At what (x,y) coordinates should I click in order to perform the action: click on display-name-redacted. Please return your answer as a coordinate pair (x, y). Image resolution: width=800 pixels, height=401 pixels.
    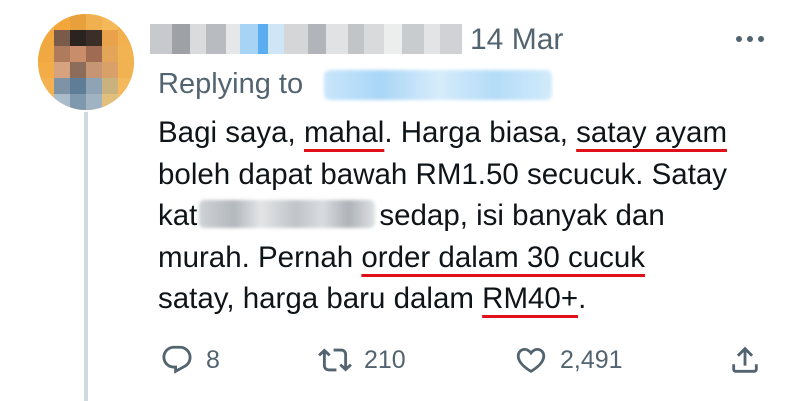
    Looking at the image, I should click on (306, 39).